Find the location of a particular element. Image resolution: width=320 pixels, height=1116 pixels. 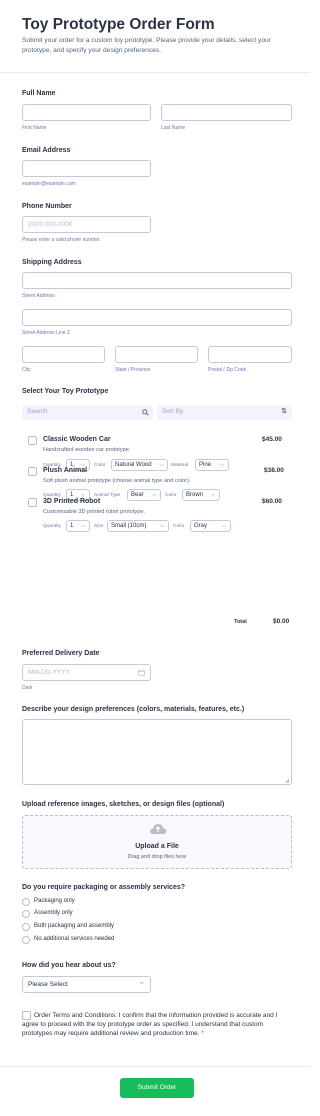

referral-value: Please Select is located at coordinates (48, 984).